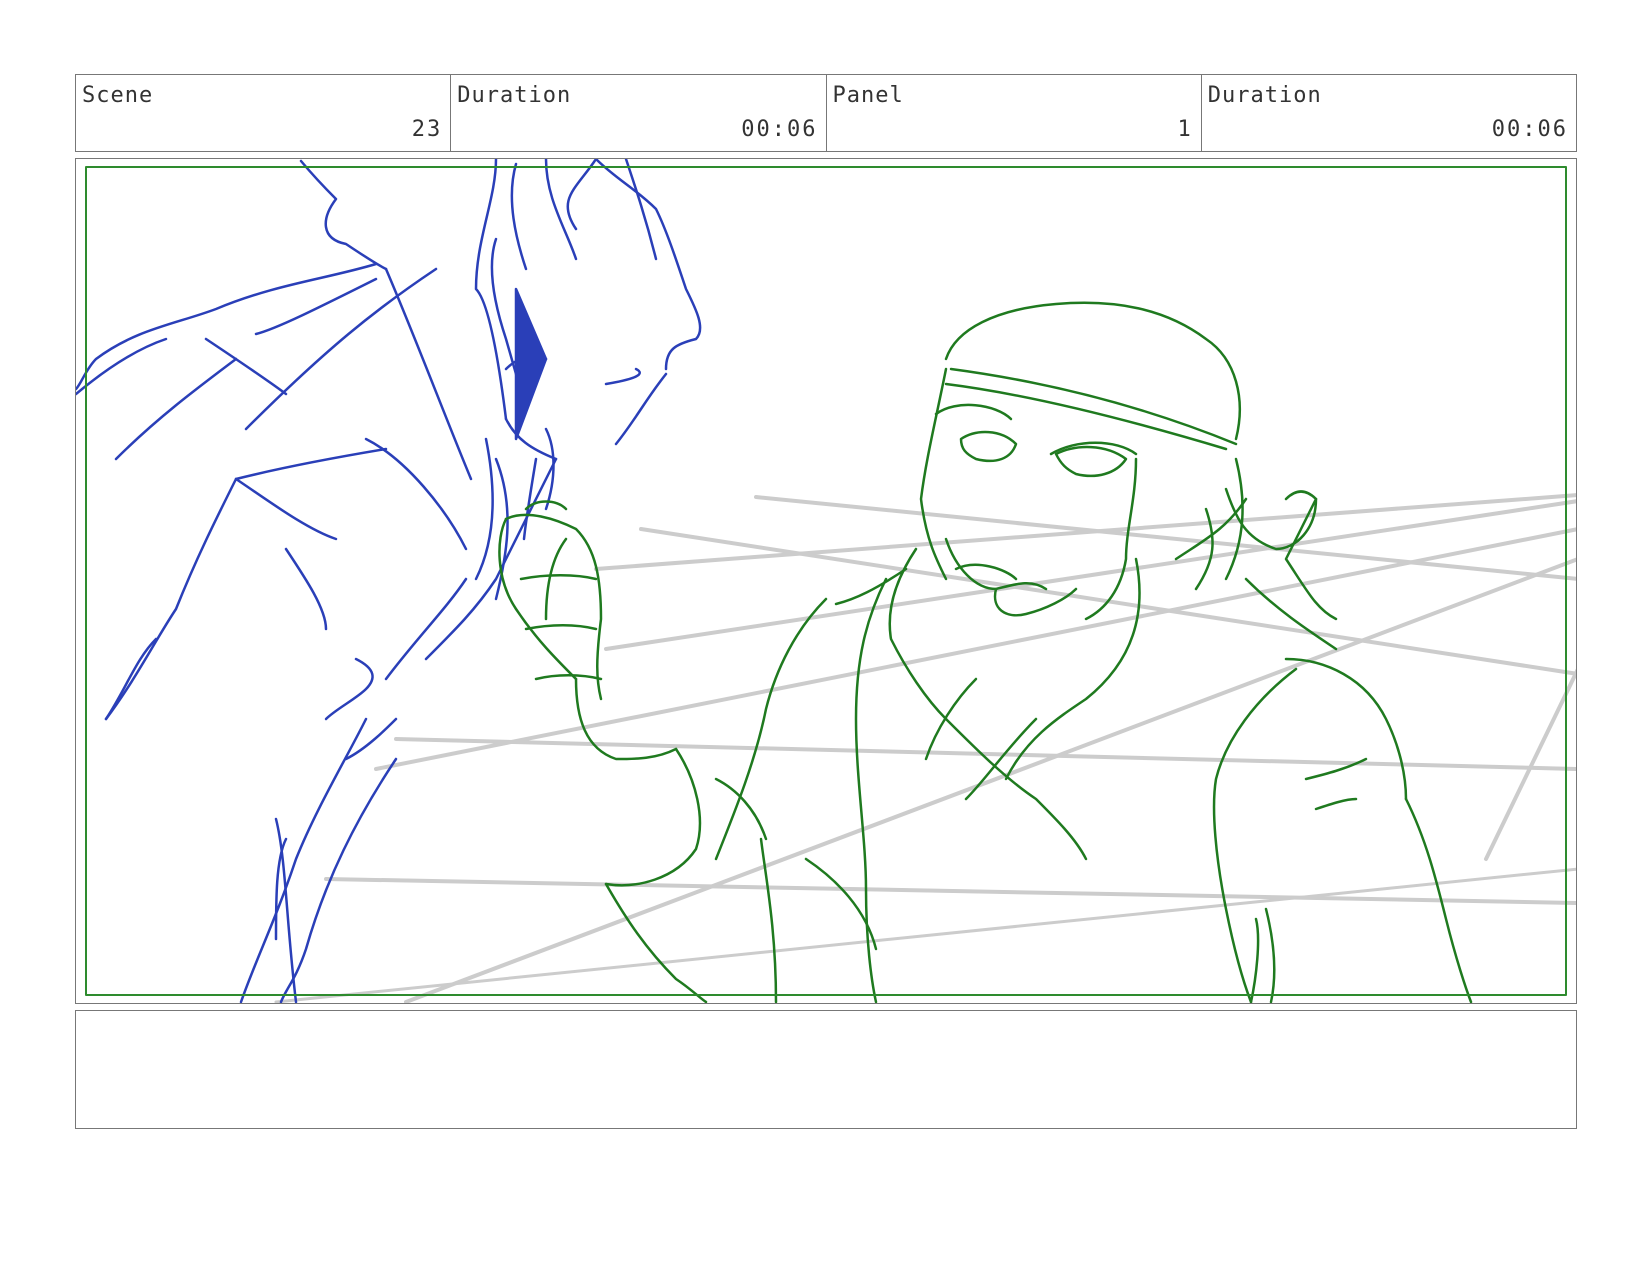 The width and height of the screenshot is (1650, 1275). What do you see at coordinates (1389, 113) in the screenshot?
I see `panel-duration-cell: Duration 00:06` at bounding box center [1389, 113].